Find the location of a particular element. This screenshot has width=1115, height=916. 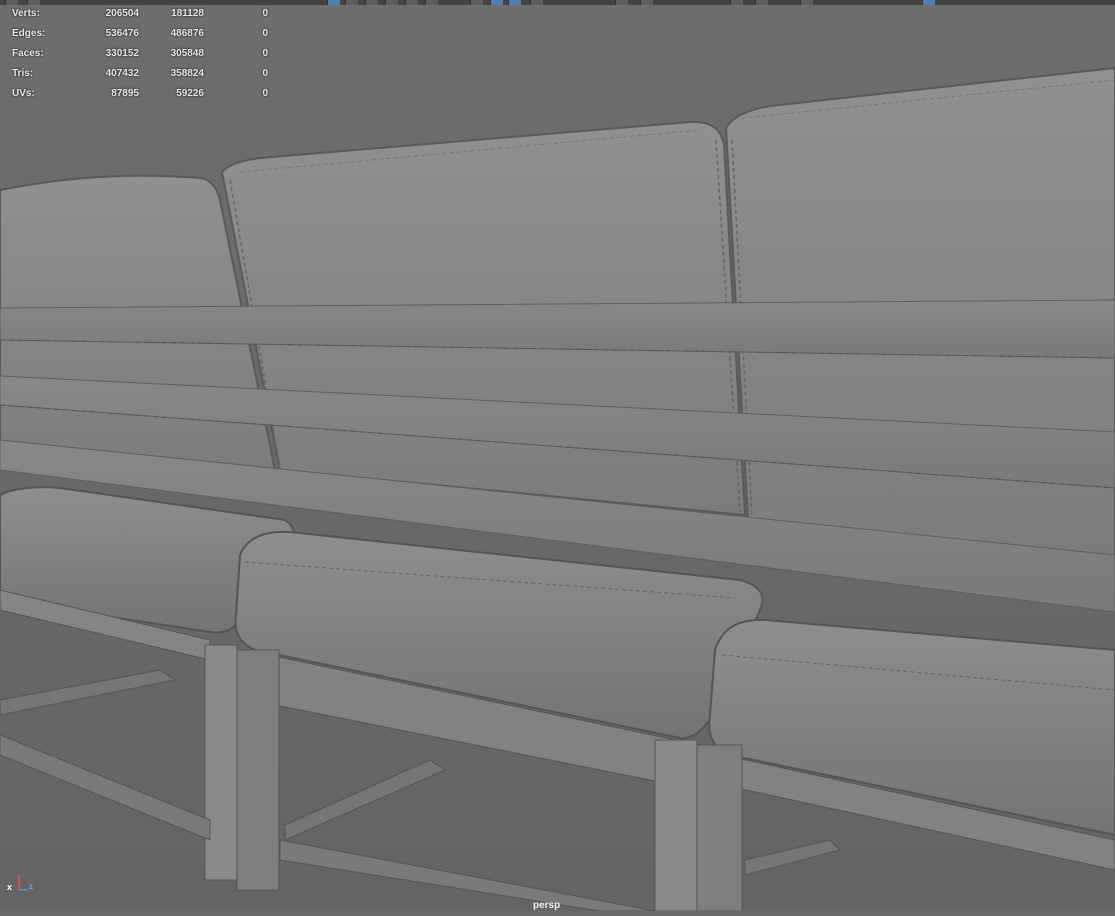

hud-row-verts: Verts: 206504 181128 0 is located at coordinates (142, 18).